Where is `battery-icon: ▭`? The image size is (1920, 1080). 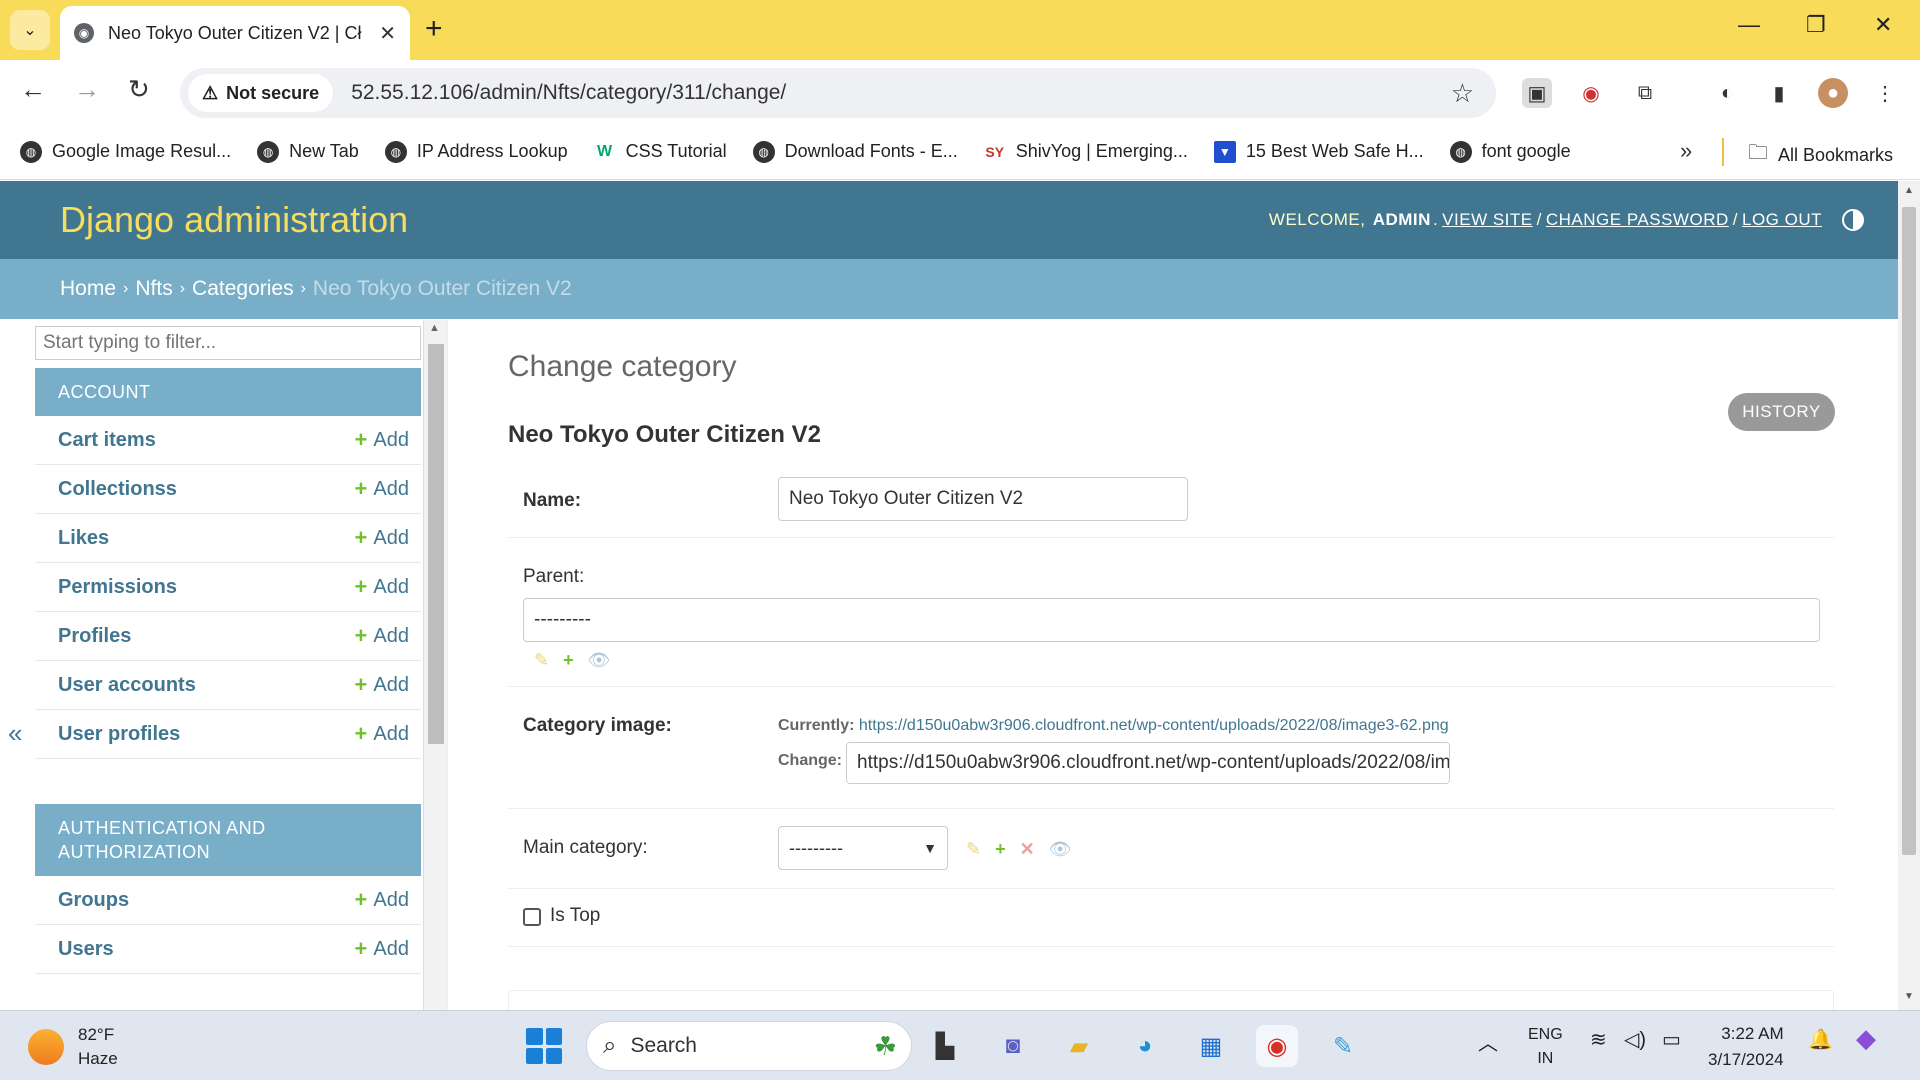 battery-icon: ▭ is located at coordinates (1671, 1039).